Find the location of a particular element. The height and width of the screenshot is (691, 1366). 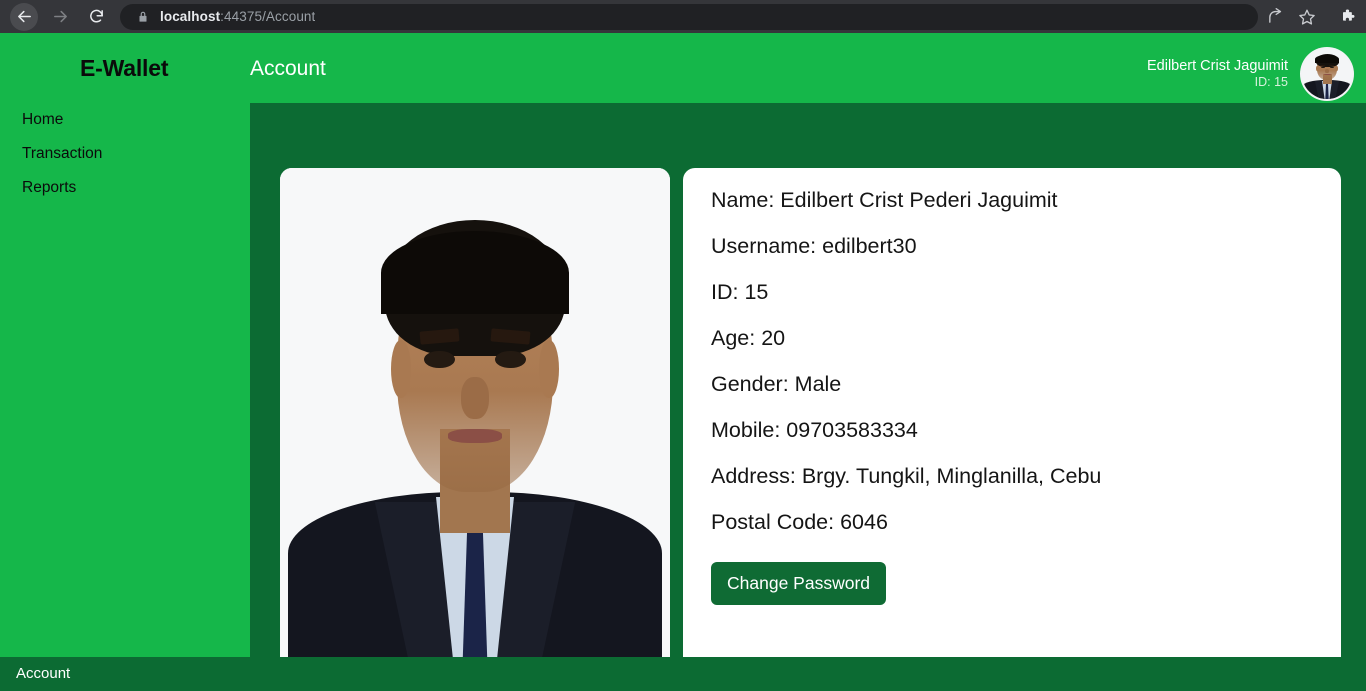

avatar is located at coordinates (1327, 74).